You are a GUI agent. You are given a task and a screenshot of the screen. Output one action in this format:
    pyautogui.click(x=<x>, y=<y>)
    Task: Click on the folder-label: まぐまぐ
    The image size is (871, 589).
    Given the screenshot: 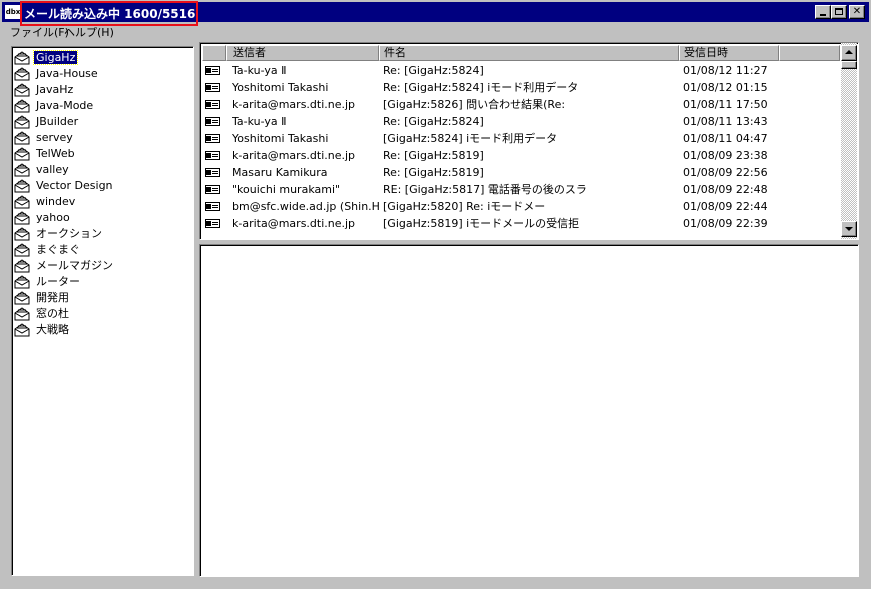 What is the action you would take?
    pyautogui.click(x=58, y=249)
    